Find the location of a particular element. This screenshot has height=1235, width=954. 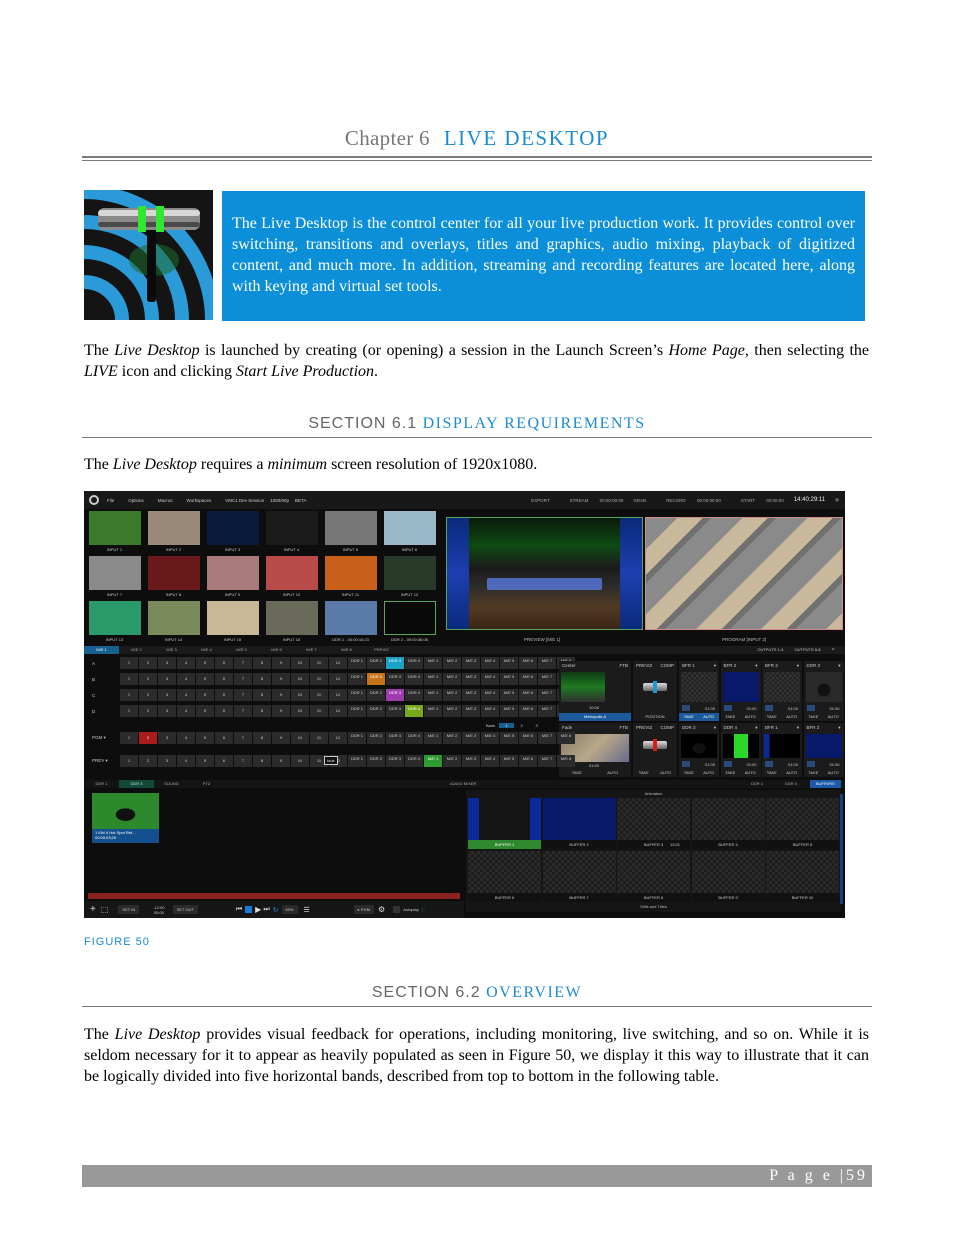

buffer-slot: BUFFER 4 is located at coordinates (728, 823).